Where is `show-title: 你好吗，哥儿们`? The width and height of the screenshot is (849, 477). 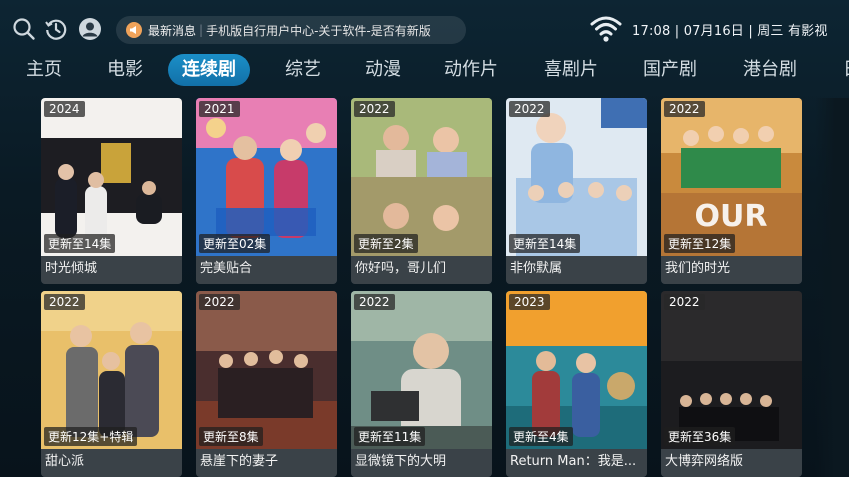 show-title: 你好吗，哥儿们 is located at coordinates (421, 270).